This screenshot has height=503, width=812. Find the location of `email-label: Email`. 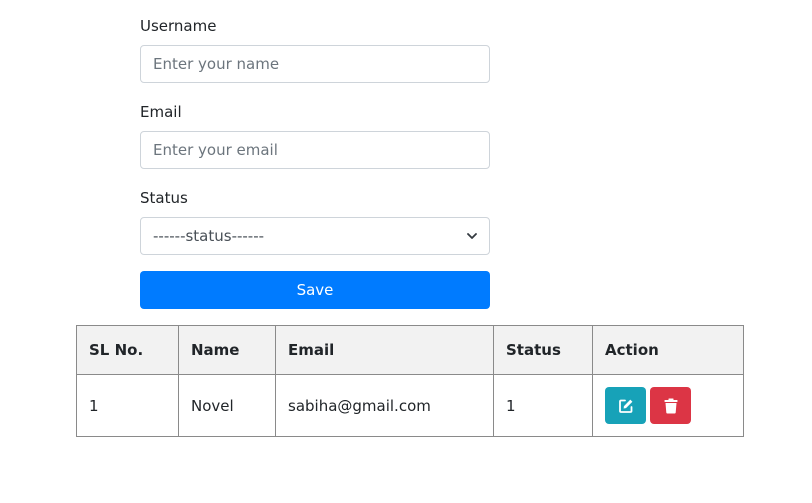

email-label: Email is located at coordinates (161, 112).